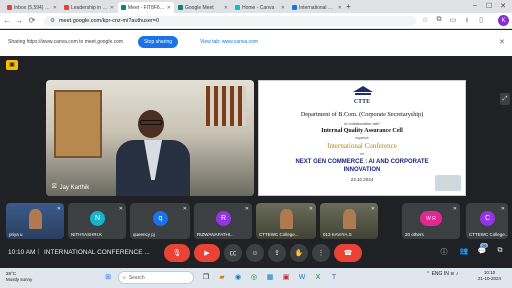 The width and height of the screenshot is (512, 288). I want to click on activities-icon: ⧉, so click(500, 251).